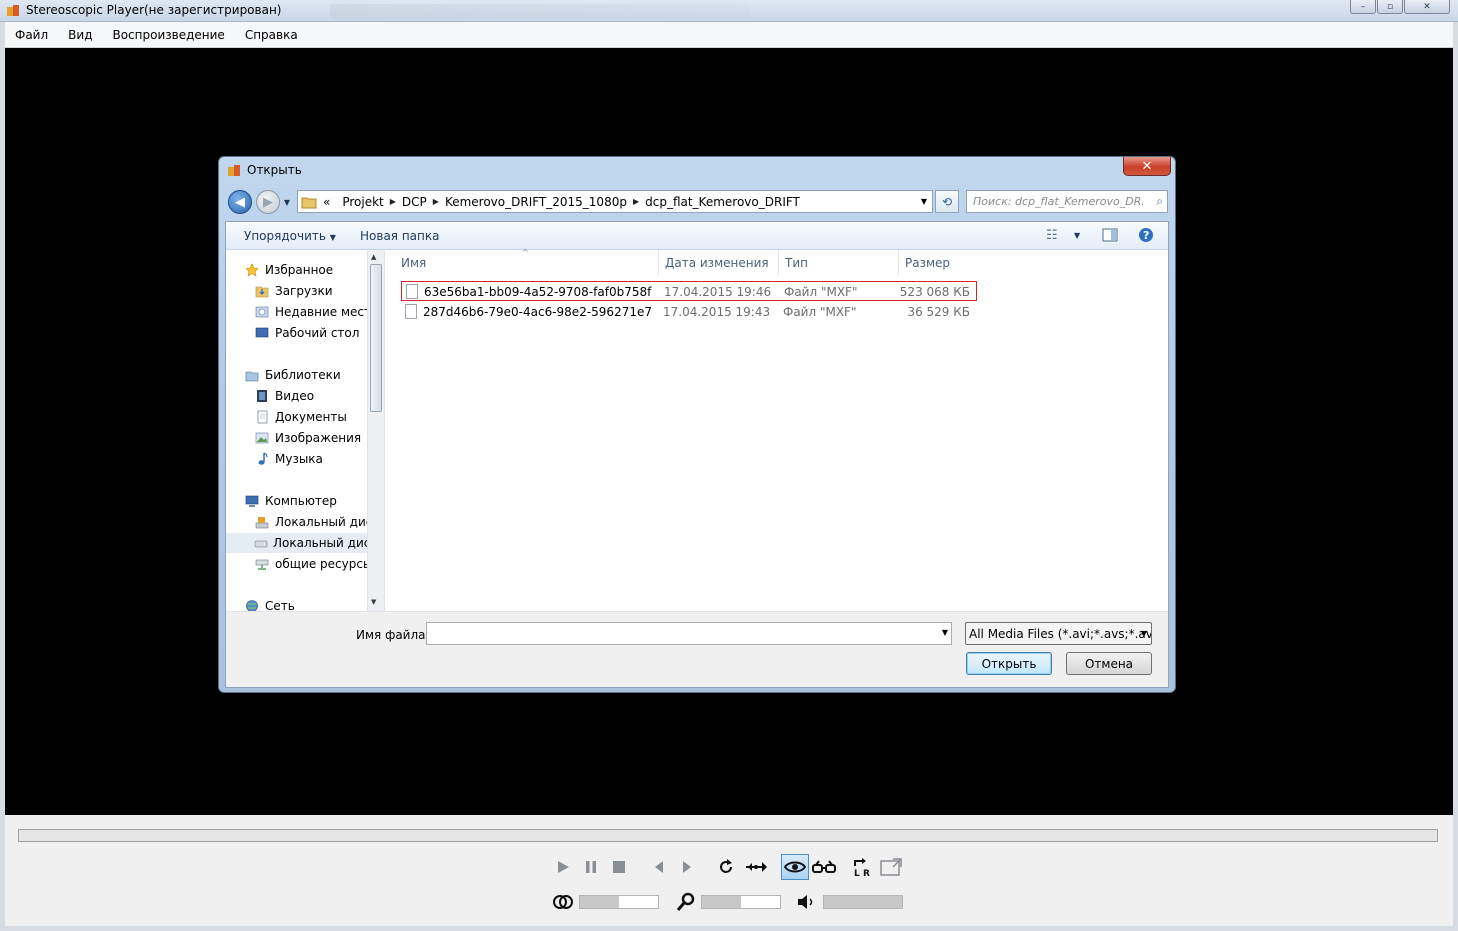 The width and height of the screenshot is (1458, 931). What do you see at coordinates (719, 263) in the screenshot?
I see `column-date: Дата изменения` at bounding box center [719, 263].